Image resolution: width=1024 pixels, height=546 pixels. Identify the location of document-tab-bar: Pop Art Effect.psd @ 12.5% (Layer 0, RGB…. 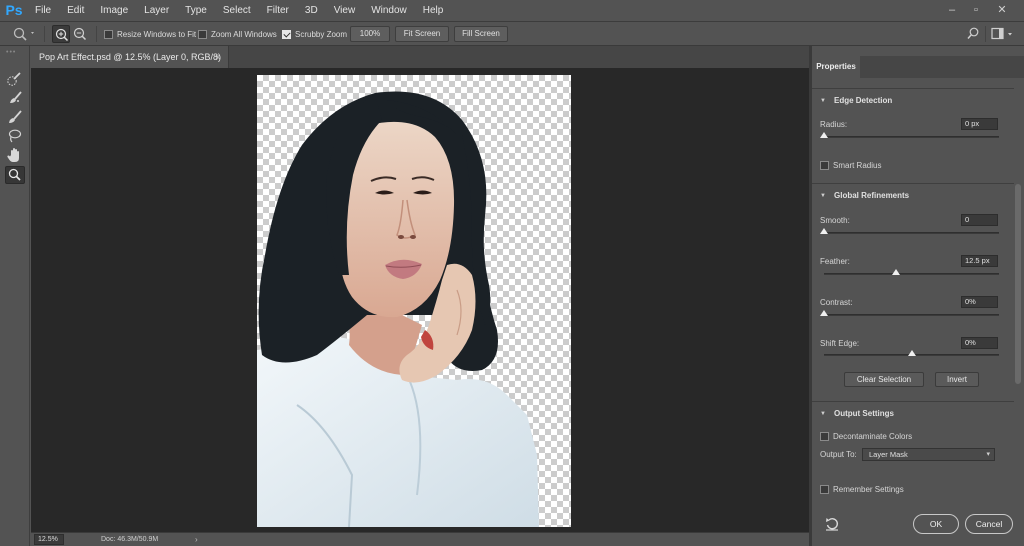
(420, 57).